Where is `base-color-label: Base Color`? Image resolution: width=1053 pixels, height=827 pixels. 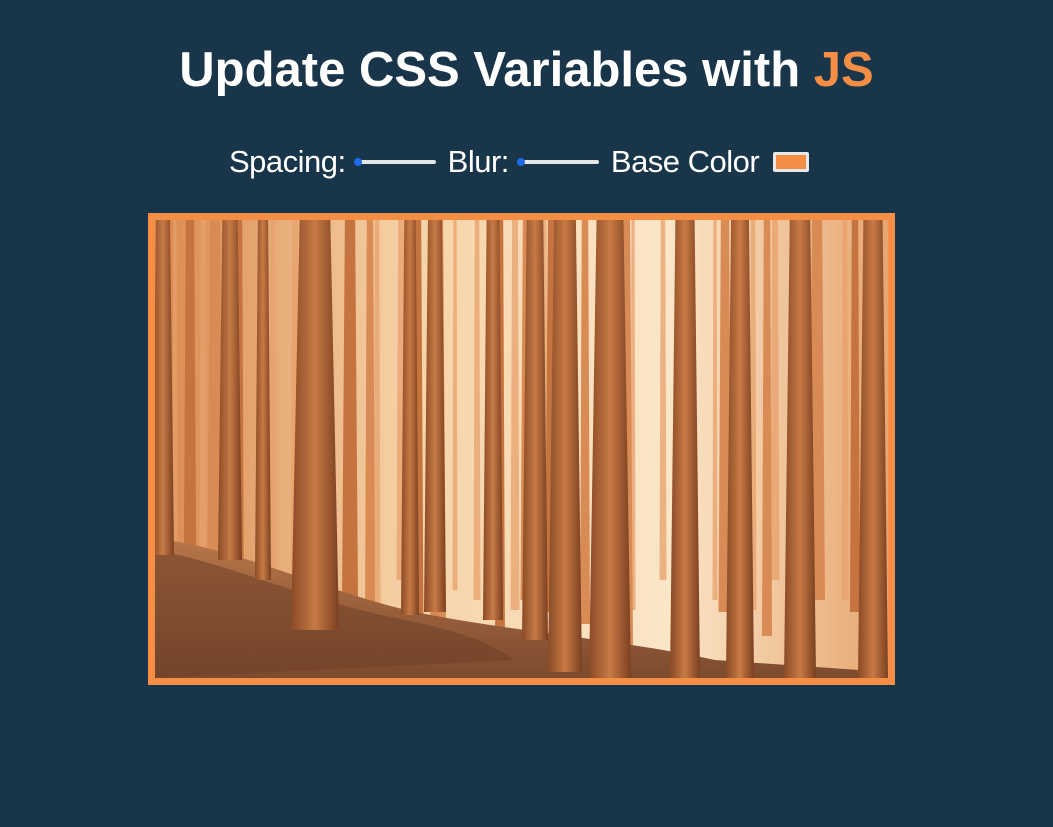
base-color-label: Base Color is located at coordinates (685, 161).